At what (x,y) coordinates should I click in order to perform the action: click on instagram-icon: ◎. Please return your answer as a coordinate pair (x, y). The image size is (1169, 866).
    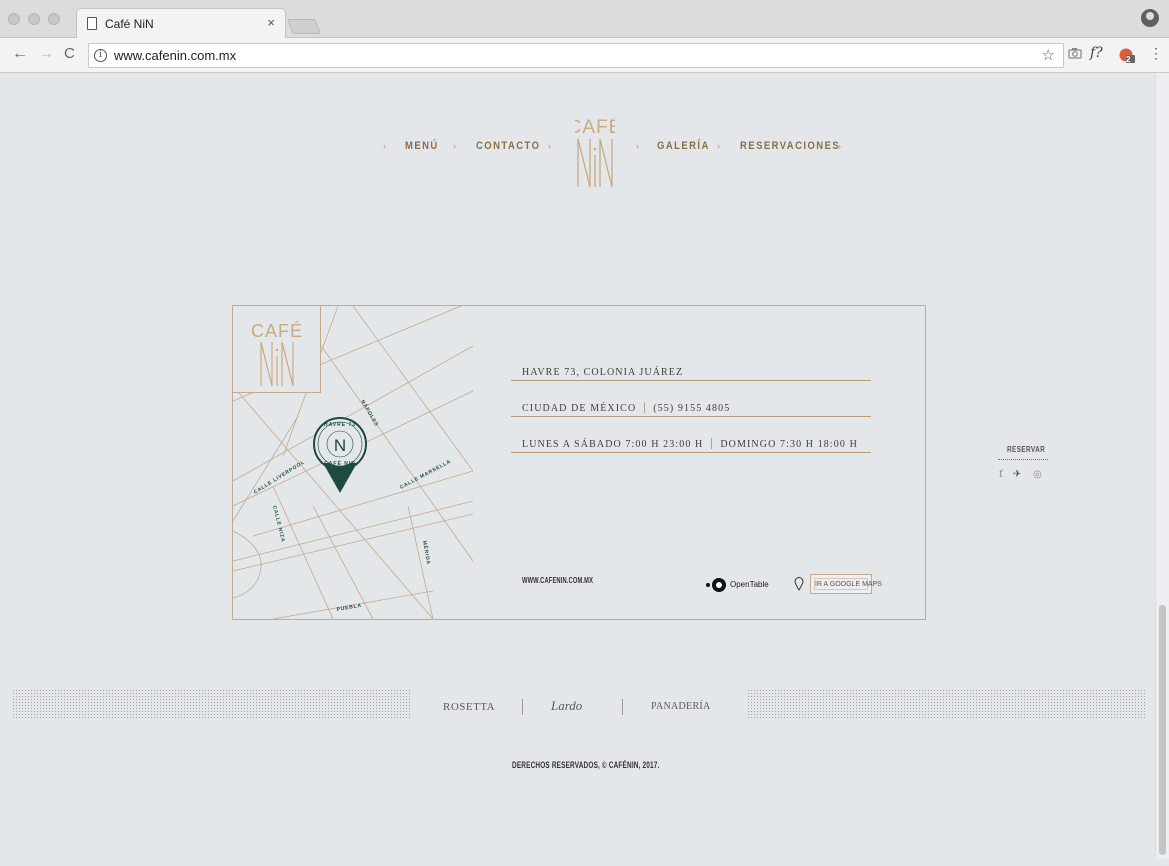
    Looking at the image, I should click on (1037, 474).